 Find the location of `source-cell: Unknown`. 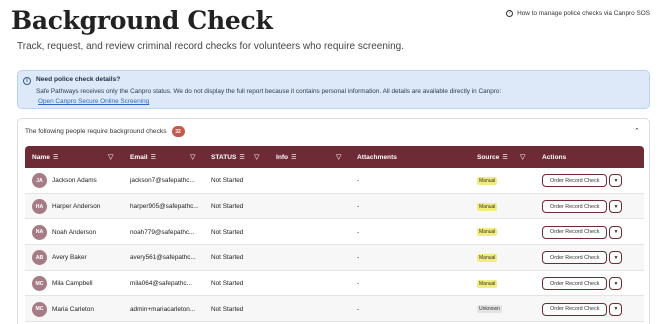

source-cell: Unknown is located at coordinates (489, 309).